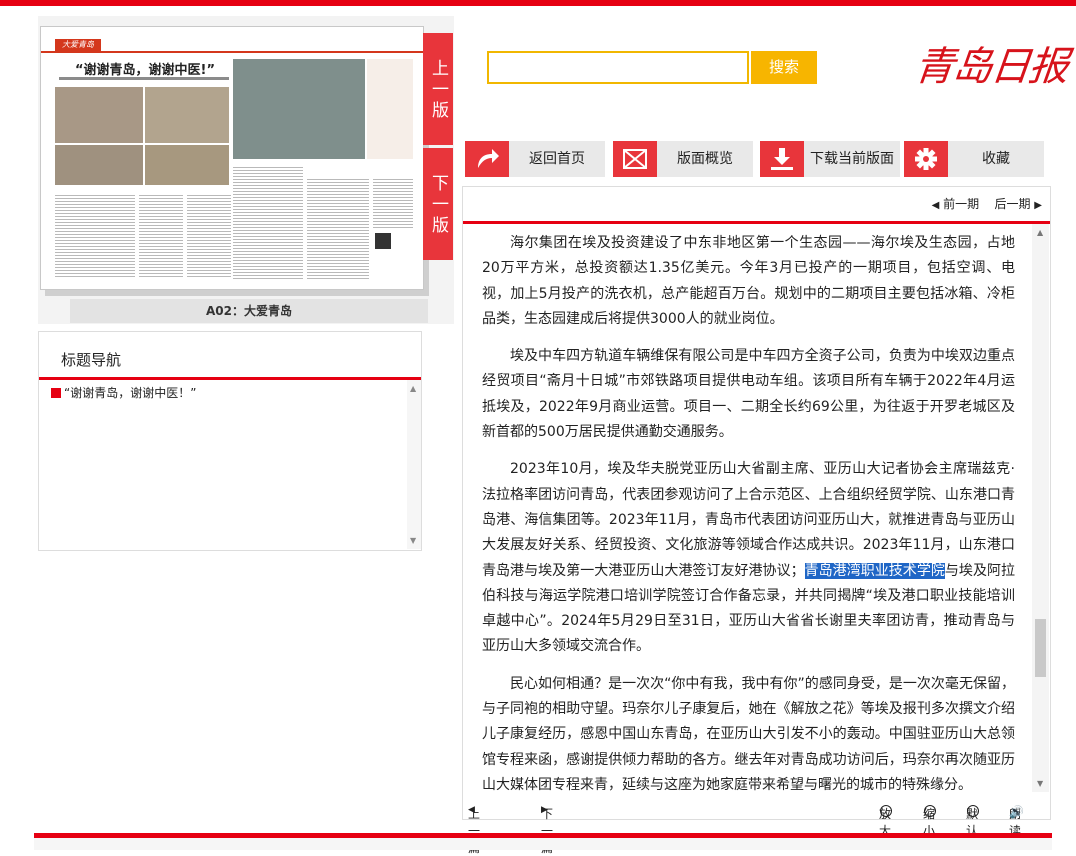  I want to click on zoom-in-icon, so click(886, 811).